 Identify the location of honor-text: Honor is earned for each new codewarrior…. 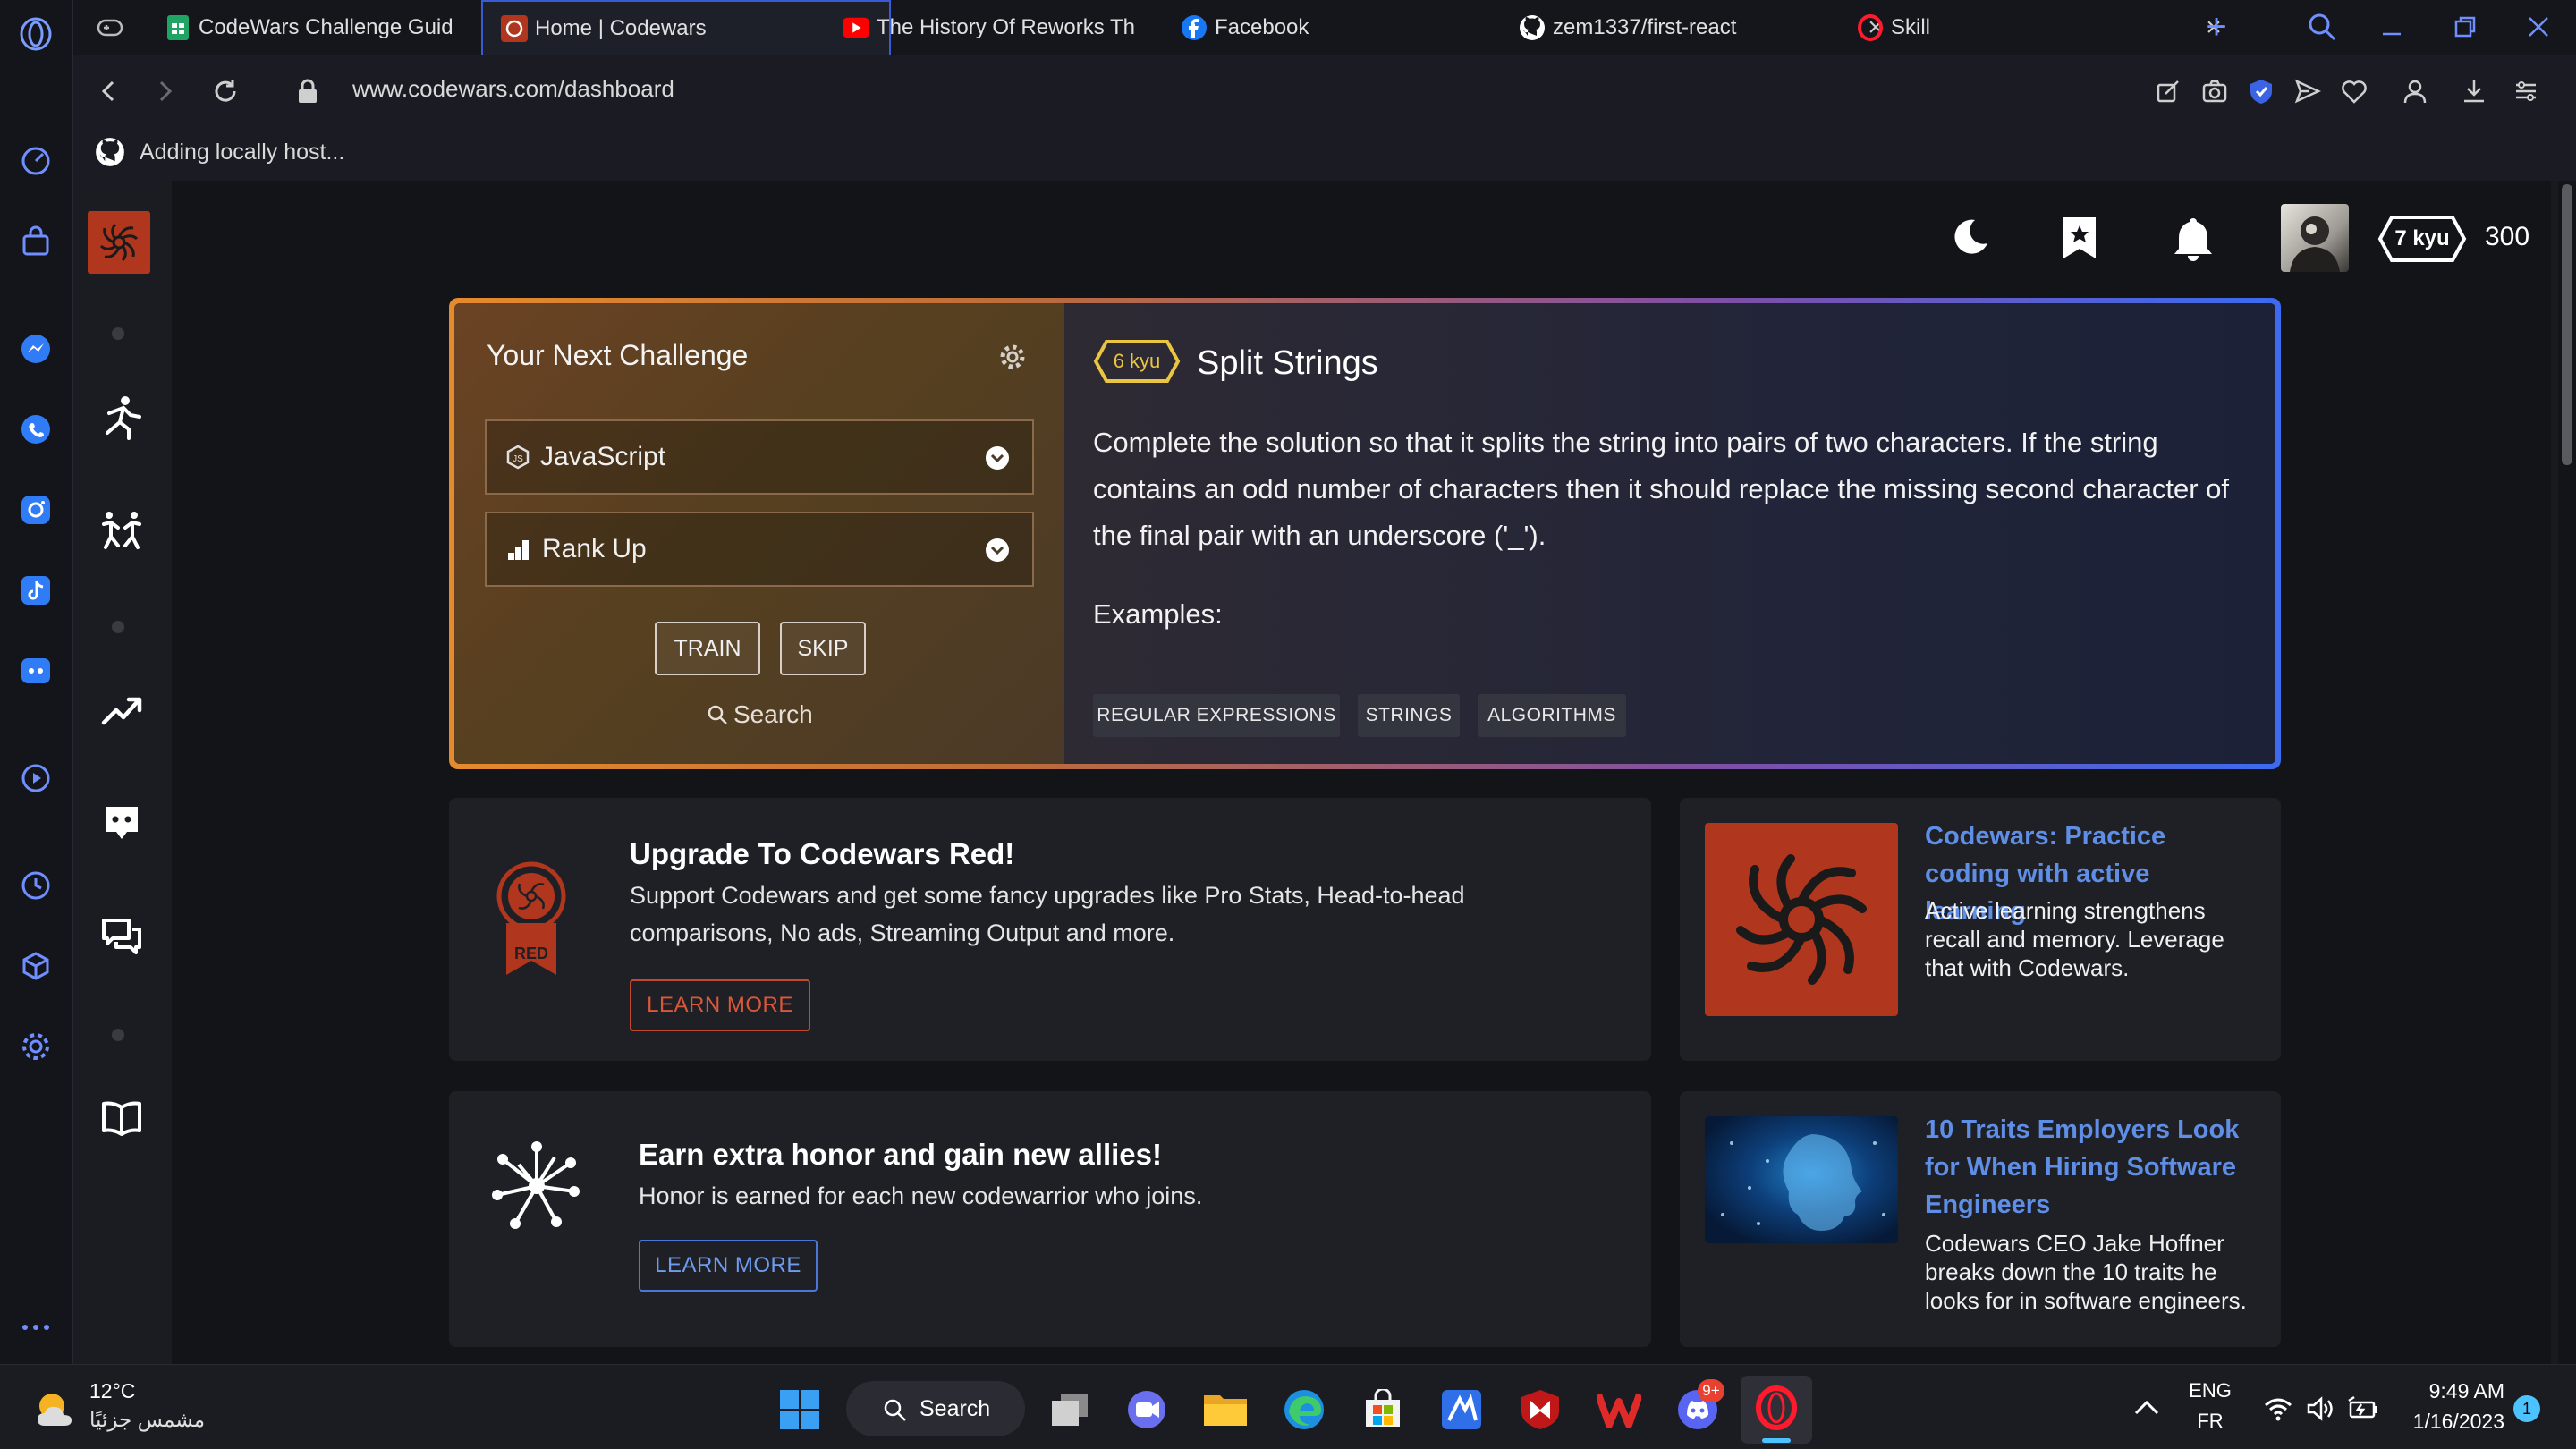
(921, 1195).